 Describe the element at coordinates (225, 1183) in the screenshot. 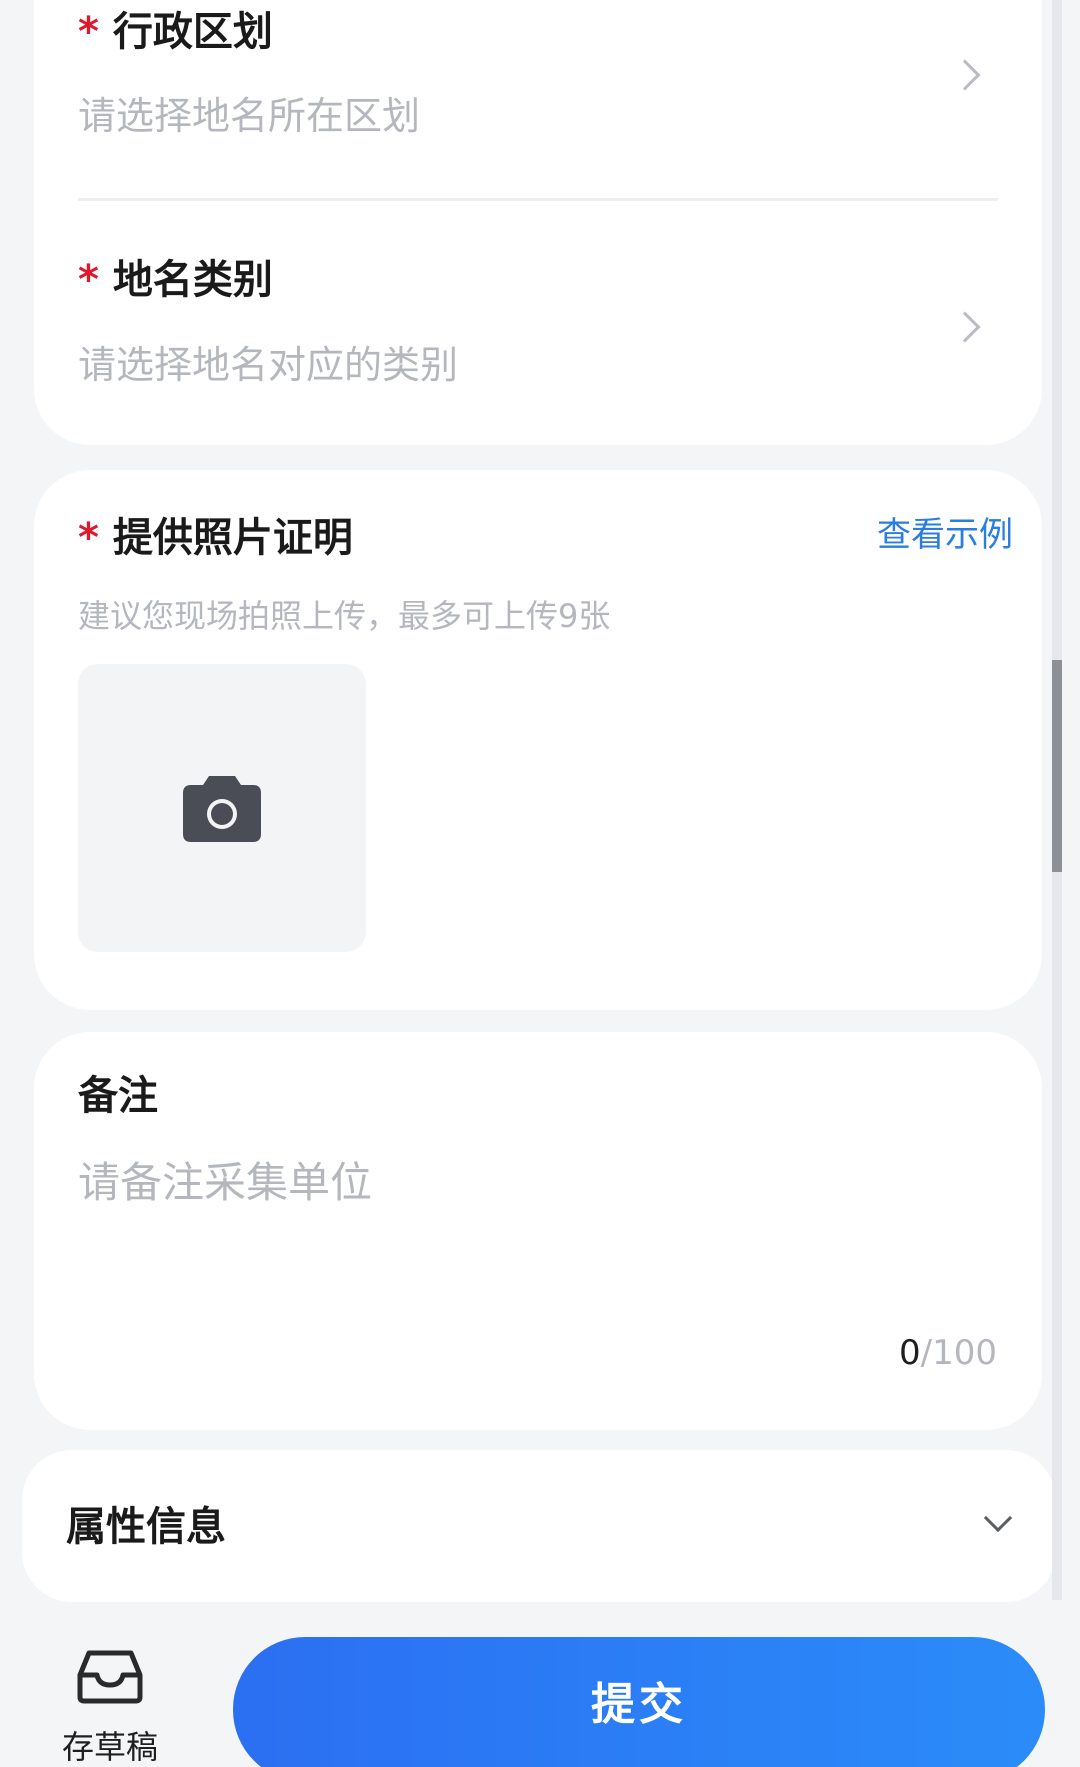

I see `remark-input: 请备注采集单位` at that location.